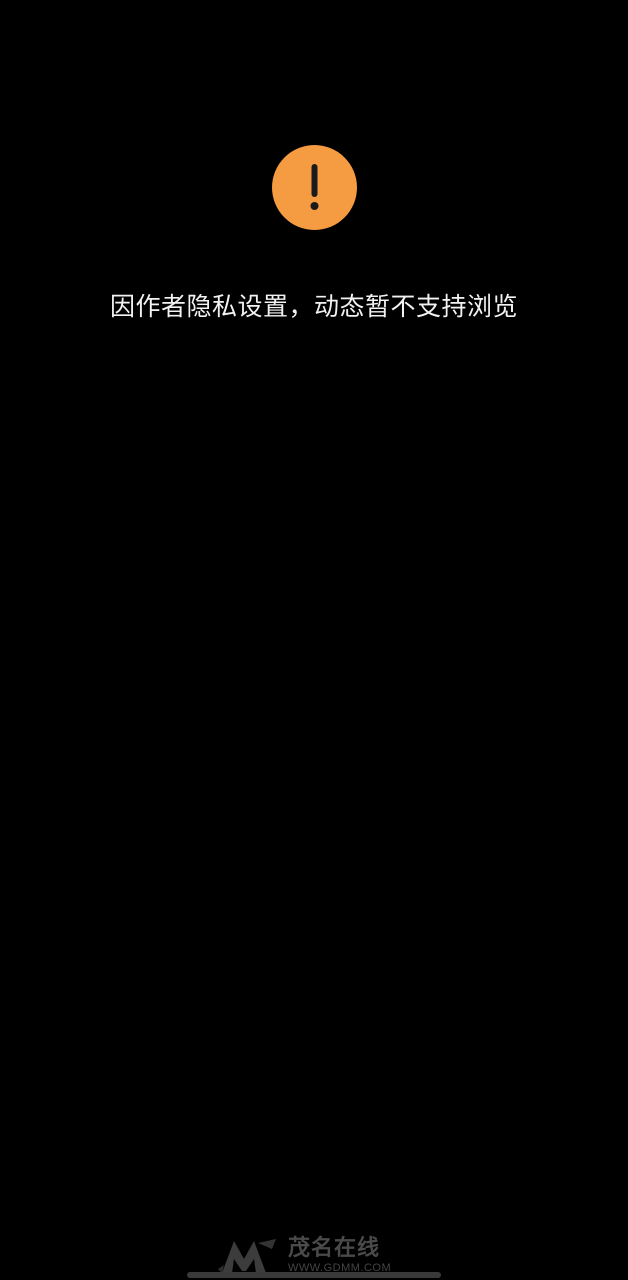 This screenshot has height=1280, width=628. What do you see at coordinates (247, 1256) in the screenshot?
I see `watermark-logo-icon` at bounding box center [247, 1256].